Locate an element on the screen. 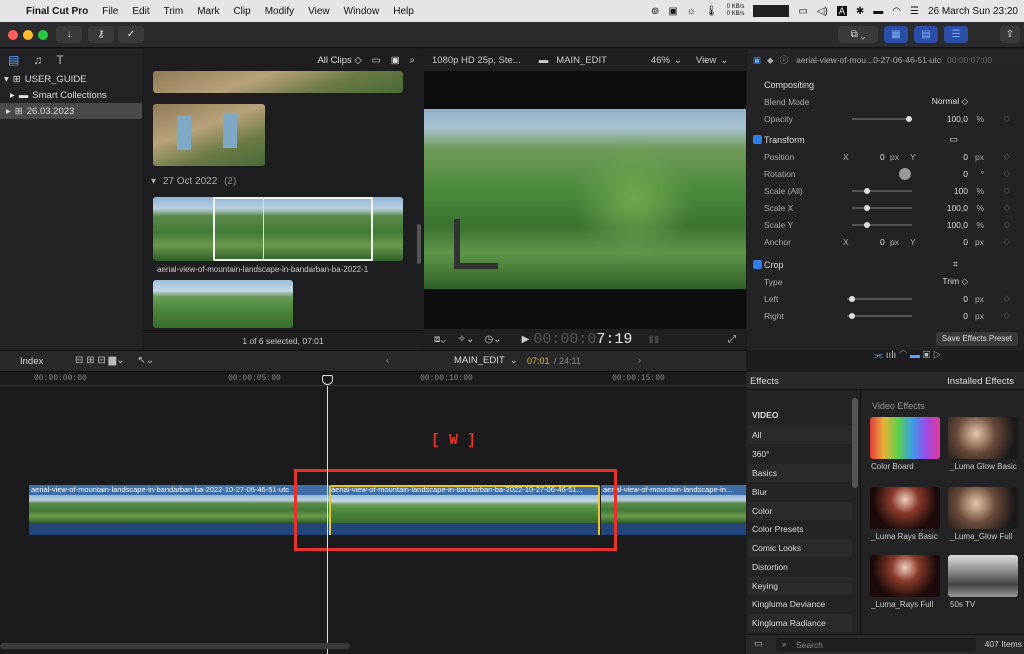 The height and width of the screenshot is (654, 1024). event-group-header: ▾ 27 Oct 2022 (2) is located at coordinates (193, 181).